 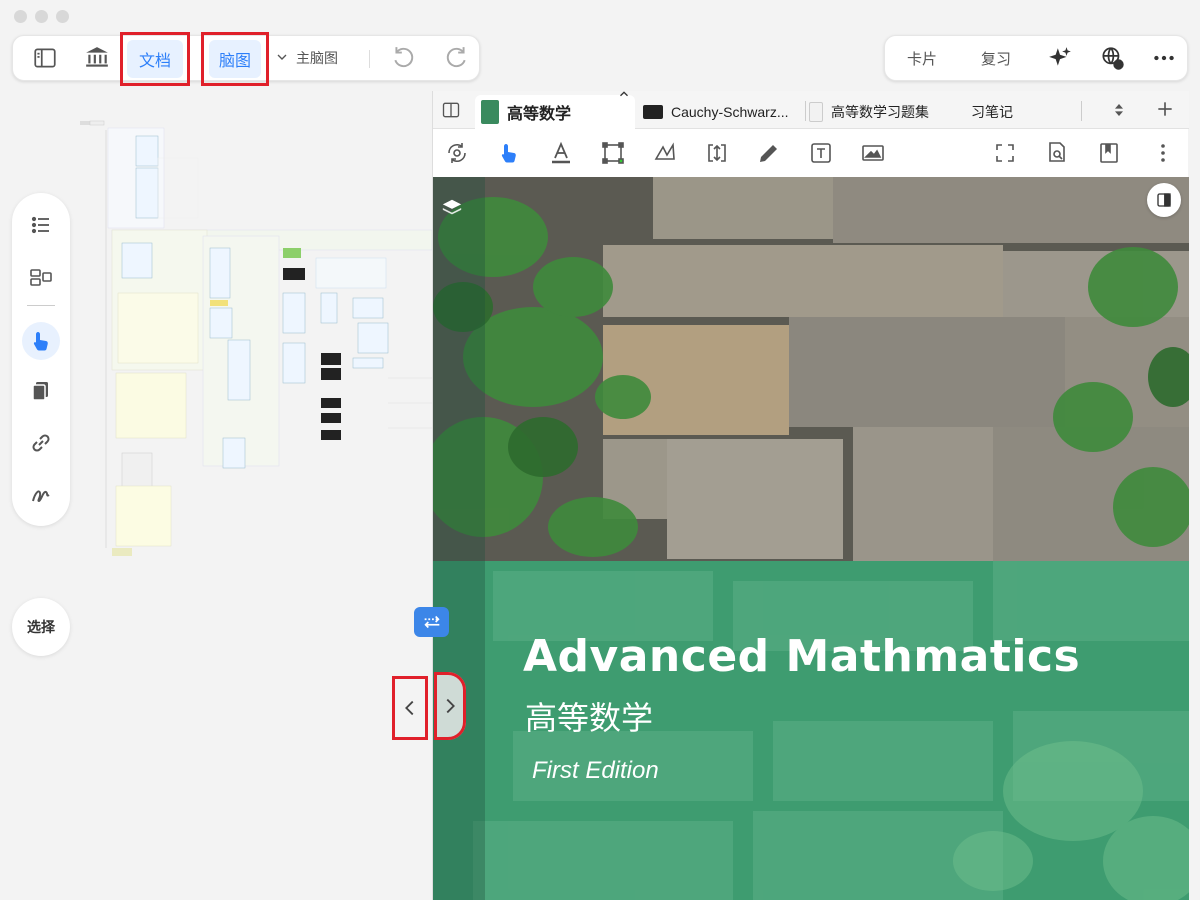 I want to click on resize-icon, so click(x=717, y=153).